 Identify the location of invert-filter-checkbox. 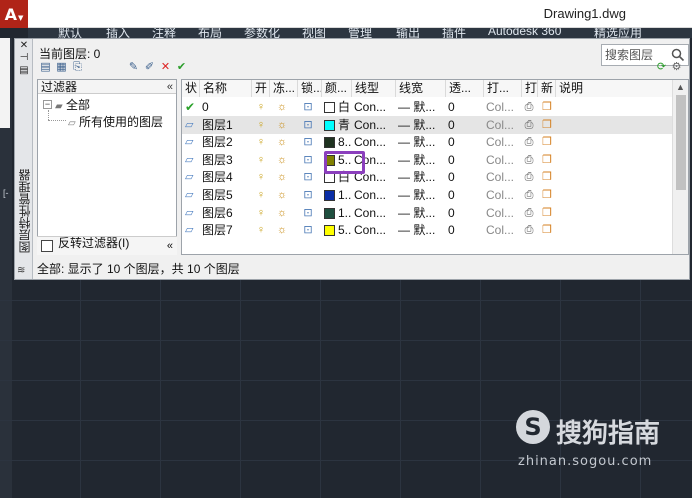
(47, 246).